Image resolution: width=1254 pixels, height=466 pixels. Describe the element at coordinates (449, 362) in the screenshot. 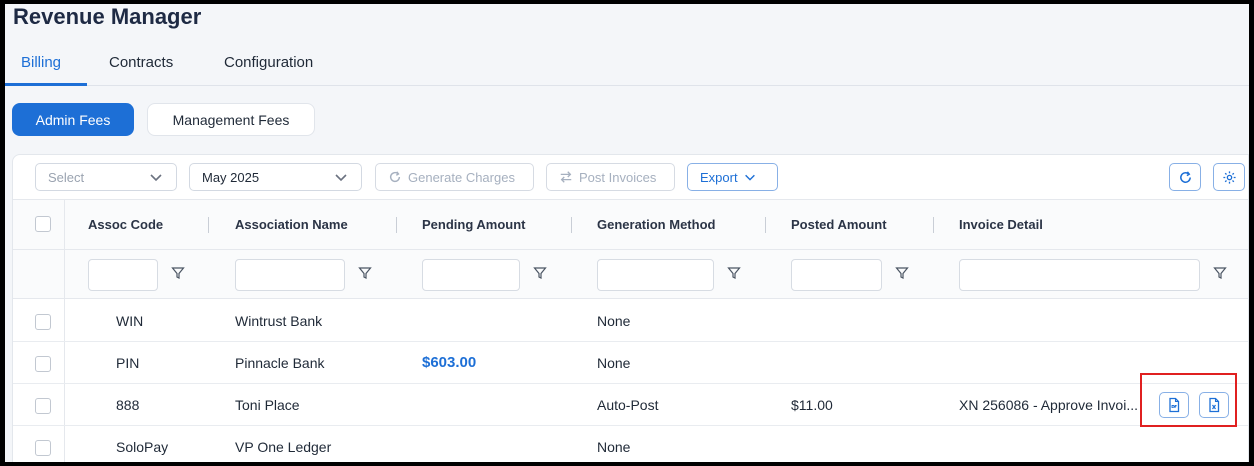

I see `pending-amount: $603.00` at that location.